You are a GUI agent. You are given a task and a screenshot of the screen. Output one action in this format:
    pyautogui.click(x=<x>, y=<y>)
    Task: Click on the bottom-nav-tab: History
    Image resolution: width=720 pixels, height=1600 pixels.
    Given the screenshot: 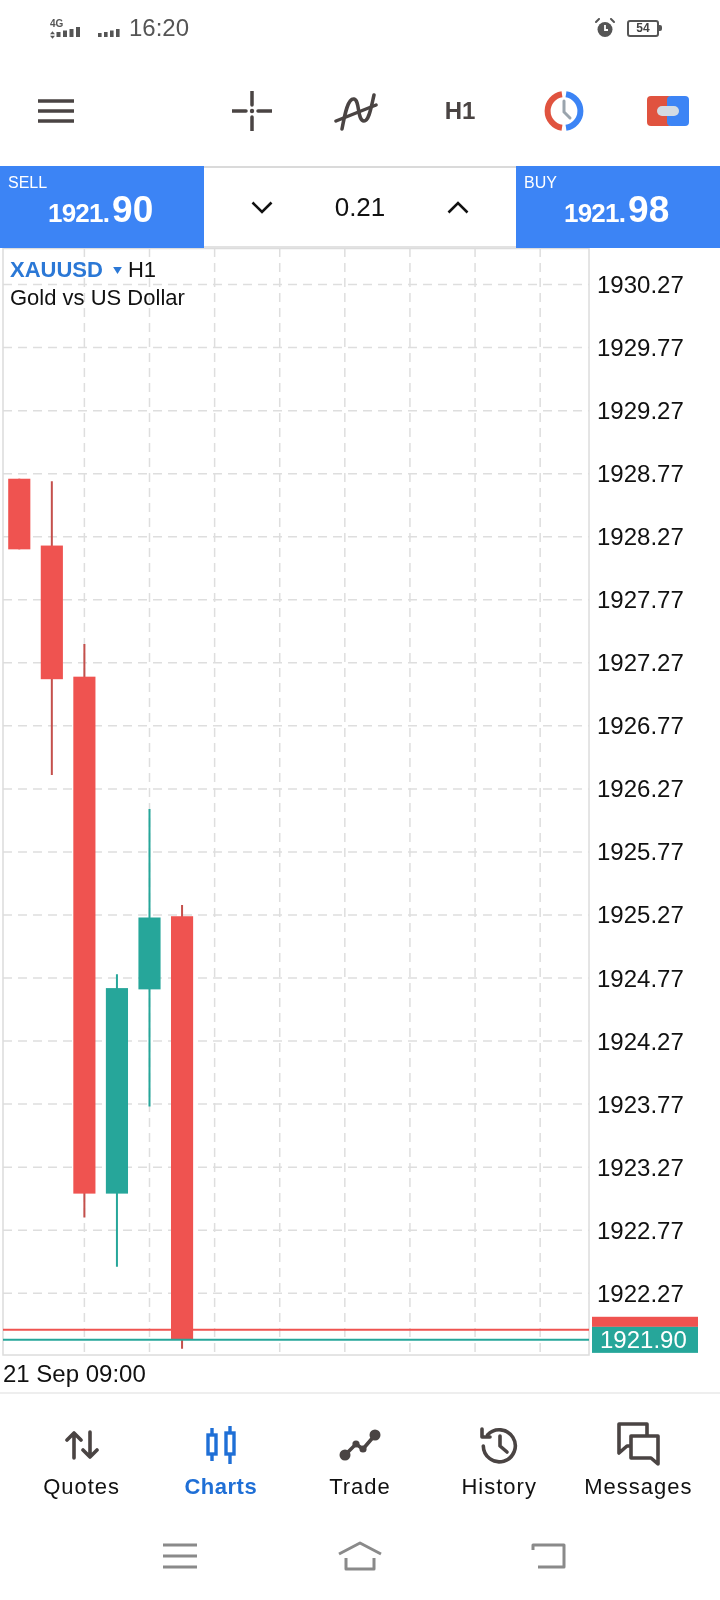 What is the action you would take?
    pyautogui.click(x=499, y=1467)
    